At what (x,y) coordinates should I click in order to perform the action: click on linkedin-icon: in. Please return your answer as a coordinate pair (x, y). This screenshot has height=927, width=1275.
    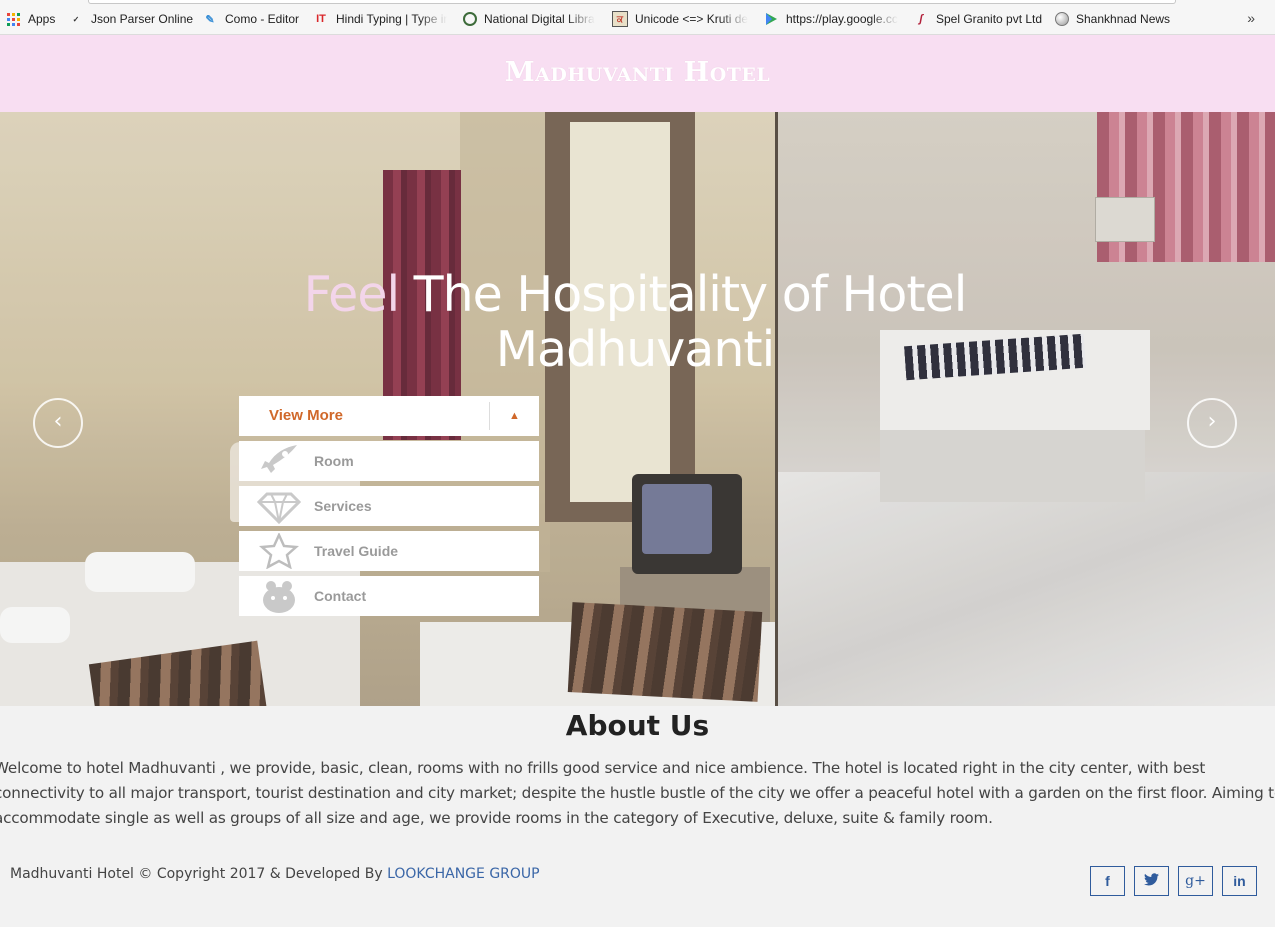
    Looking at the image, I should click on (1239, 881).